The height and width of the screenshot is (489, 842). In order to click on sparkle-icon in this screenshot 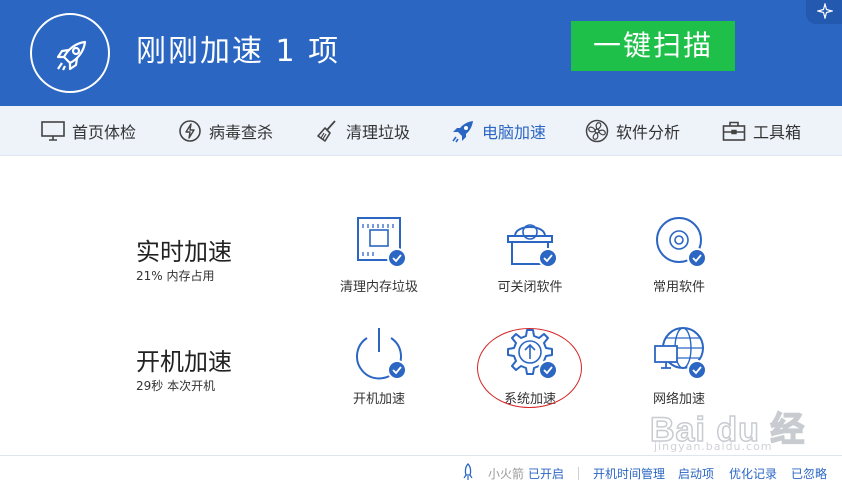, I will do `click(825, 11)`.